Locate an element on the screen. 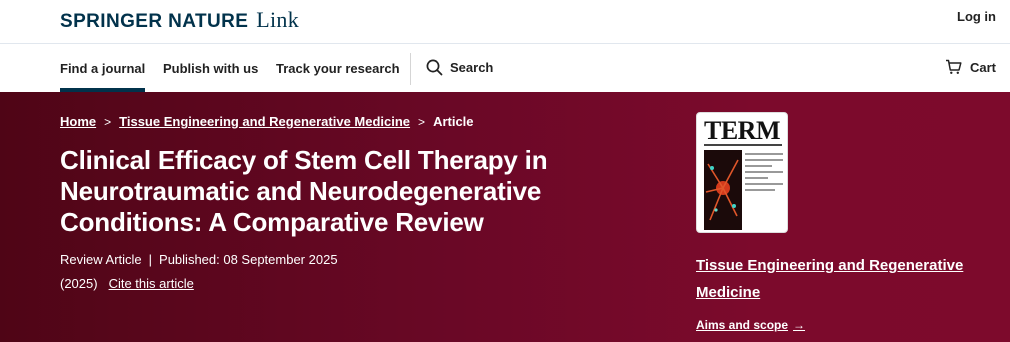  nav-find-a-journal: Find a journal is located at coordinates (103, 68).